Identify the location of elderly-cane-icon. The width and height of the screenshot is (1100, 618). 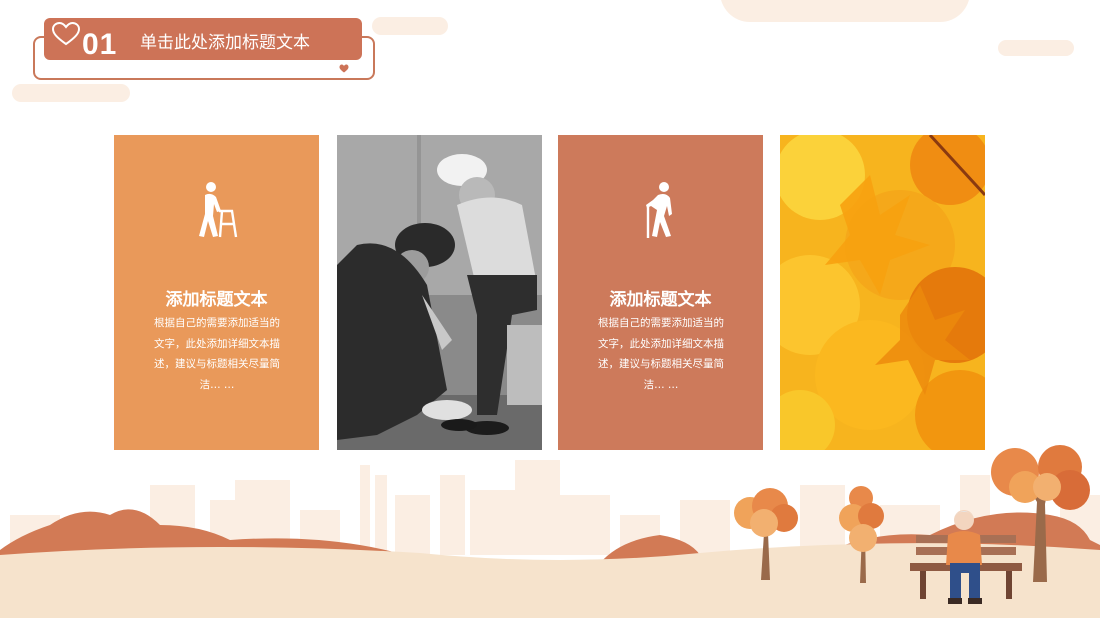
(658, 210).